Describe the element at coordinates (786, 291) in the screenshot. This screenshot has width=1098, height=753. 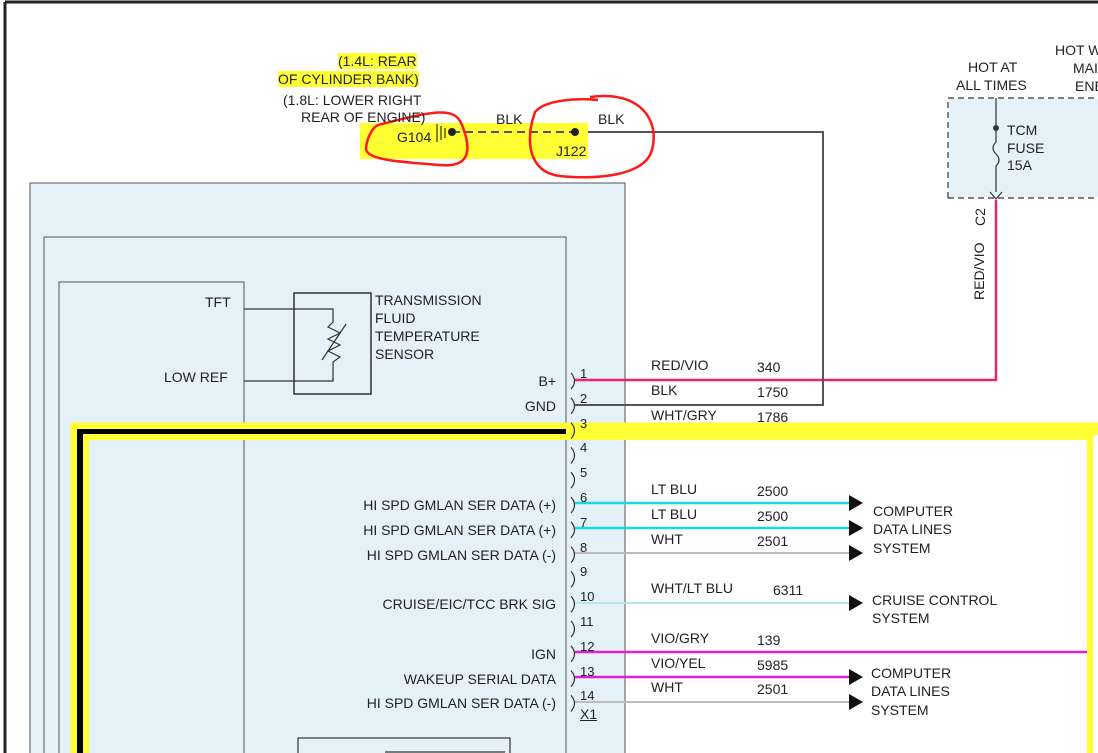
I see `wire-red-vio` at that location.